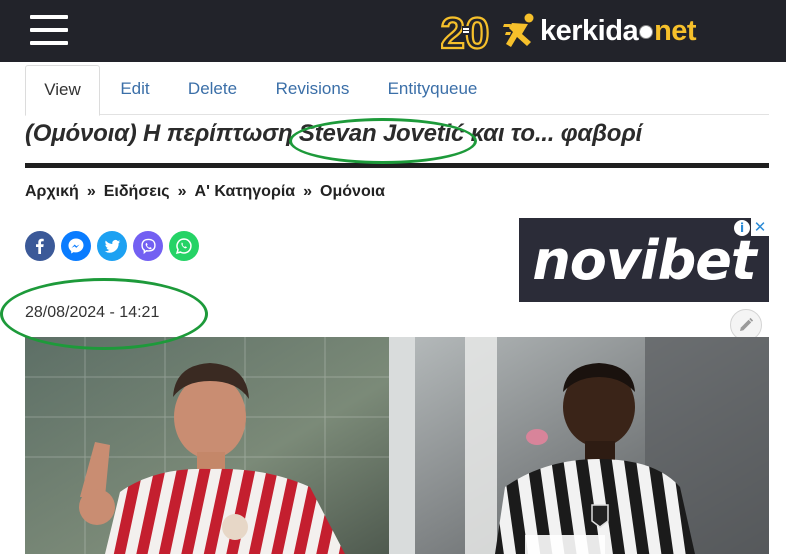 Image resolution: width=786 pixels, height=554 pixels. I want to click on article-date: 28/08/2024 - 14:21, so click(92, 312).